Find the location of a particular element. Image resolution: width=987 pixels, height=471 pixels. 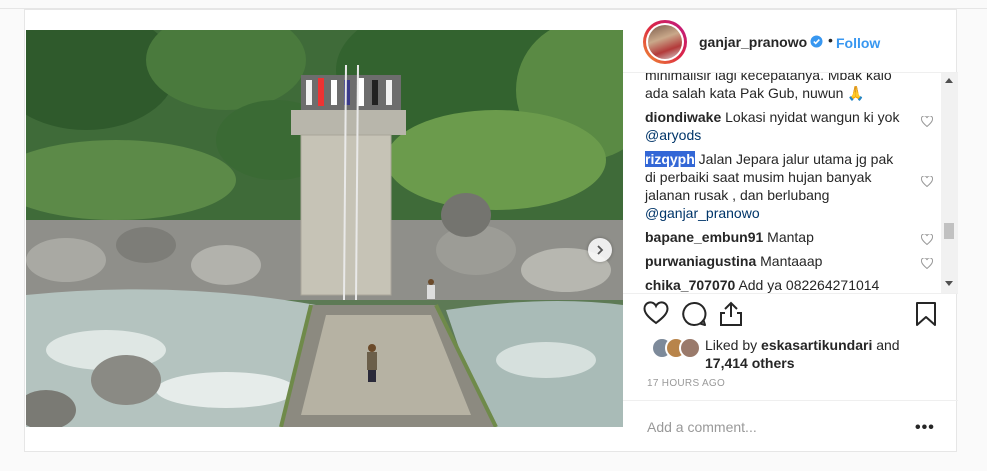

scroll-thumb is located at coordinates (949, 231).